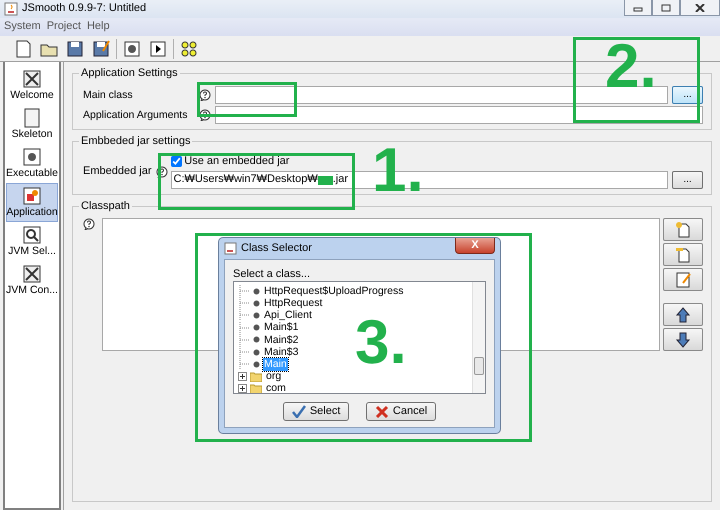 The image size is (720, 510). Describe the element at coordinates (136, 141) in the screenshot. I see `group-title: Embbeded jar settings` at that location.